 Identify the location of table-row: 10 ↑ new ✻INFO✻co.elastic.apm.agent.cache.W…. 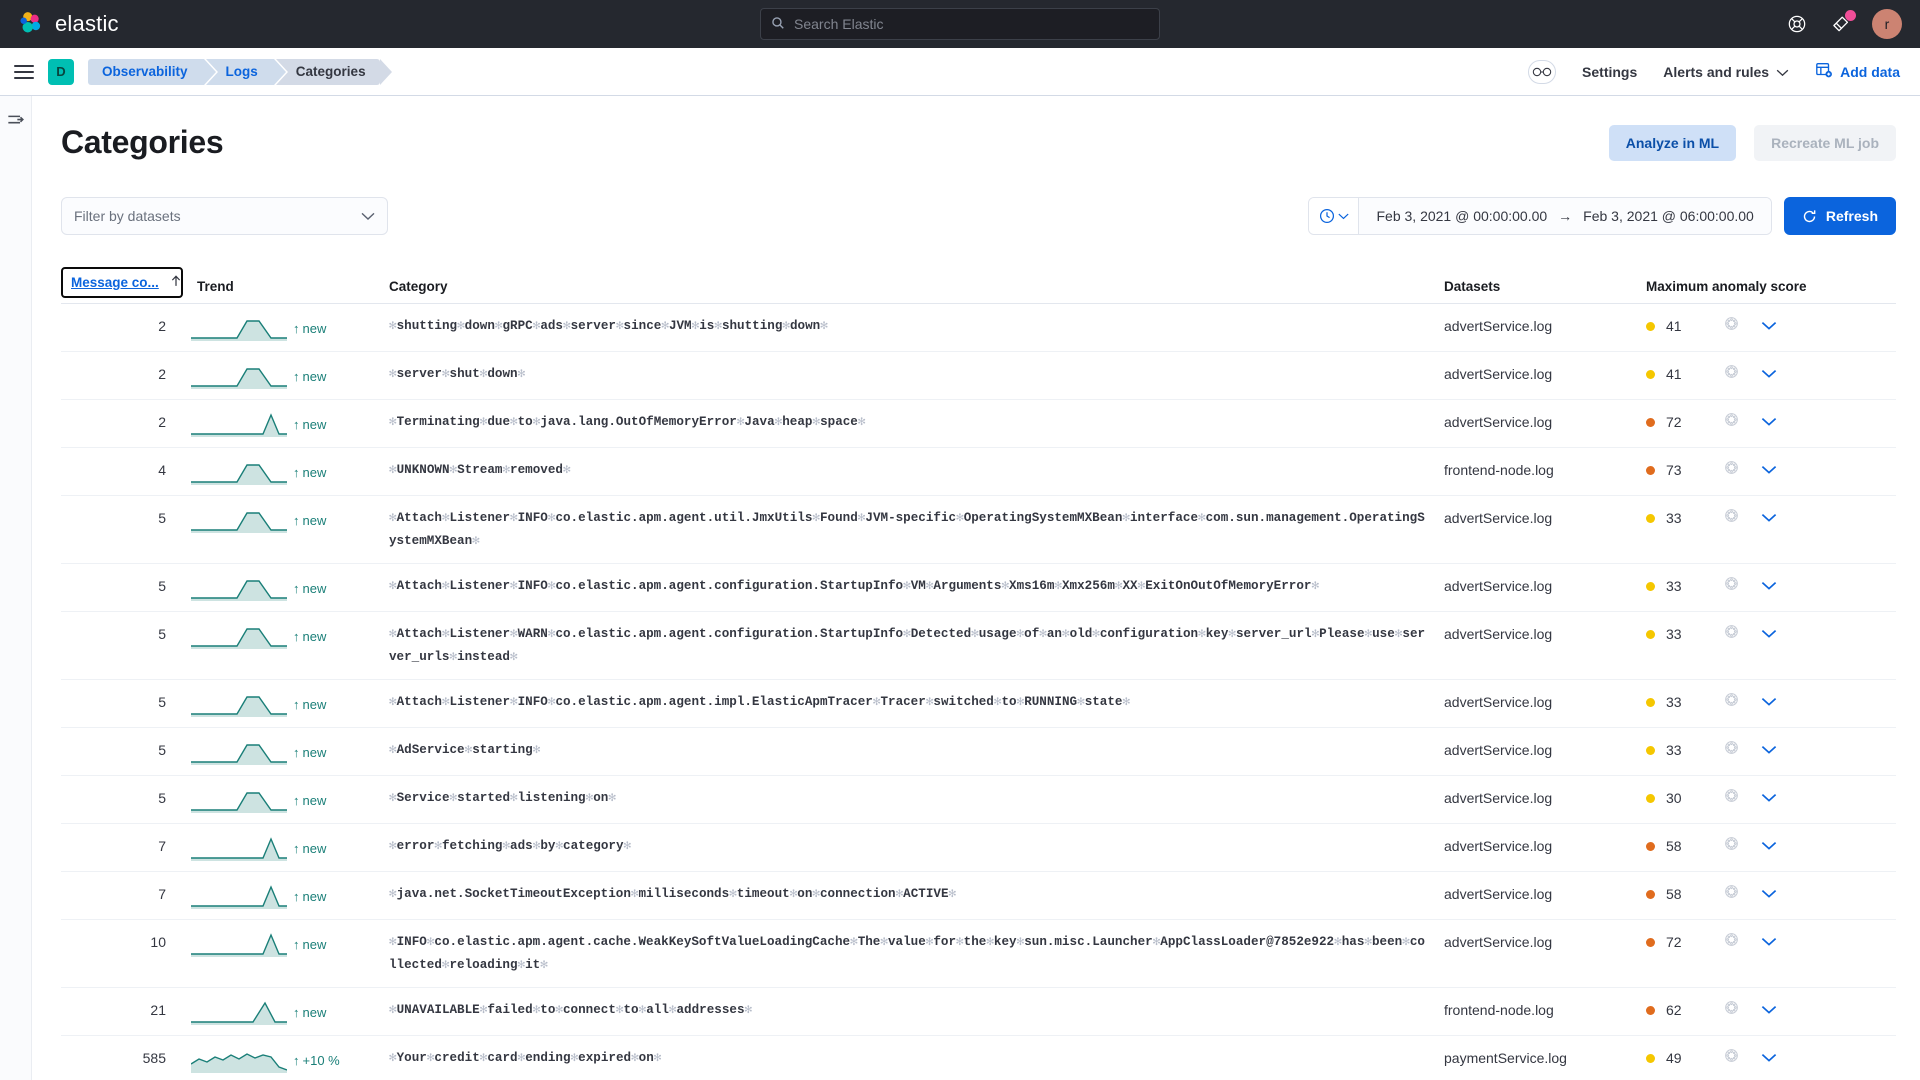
(978, 954).